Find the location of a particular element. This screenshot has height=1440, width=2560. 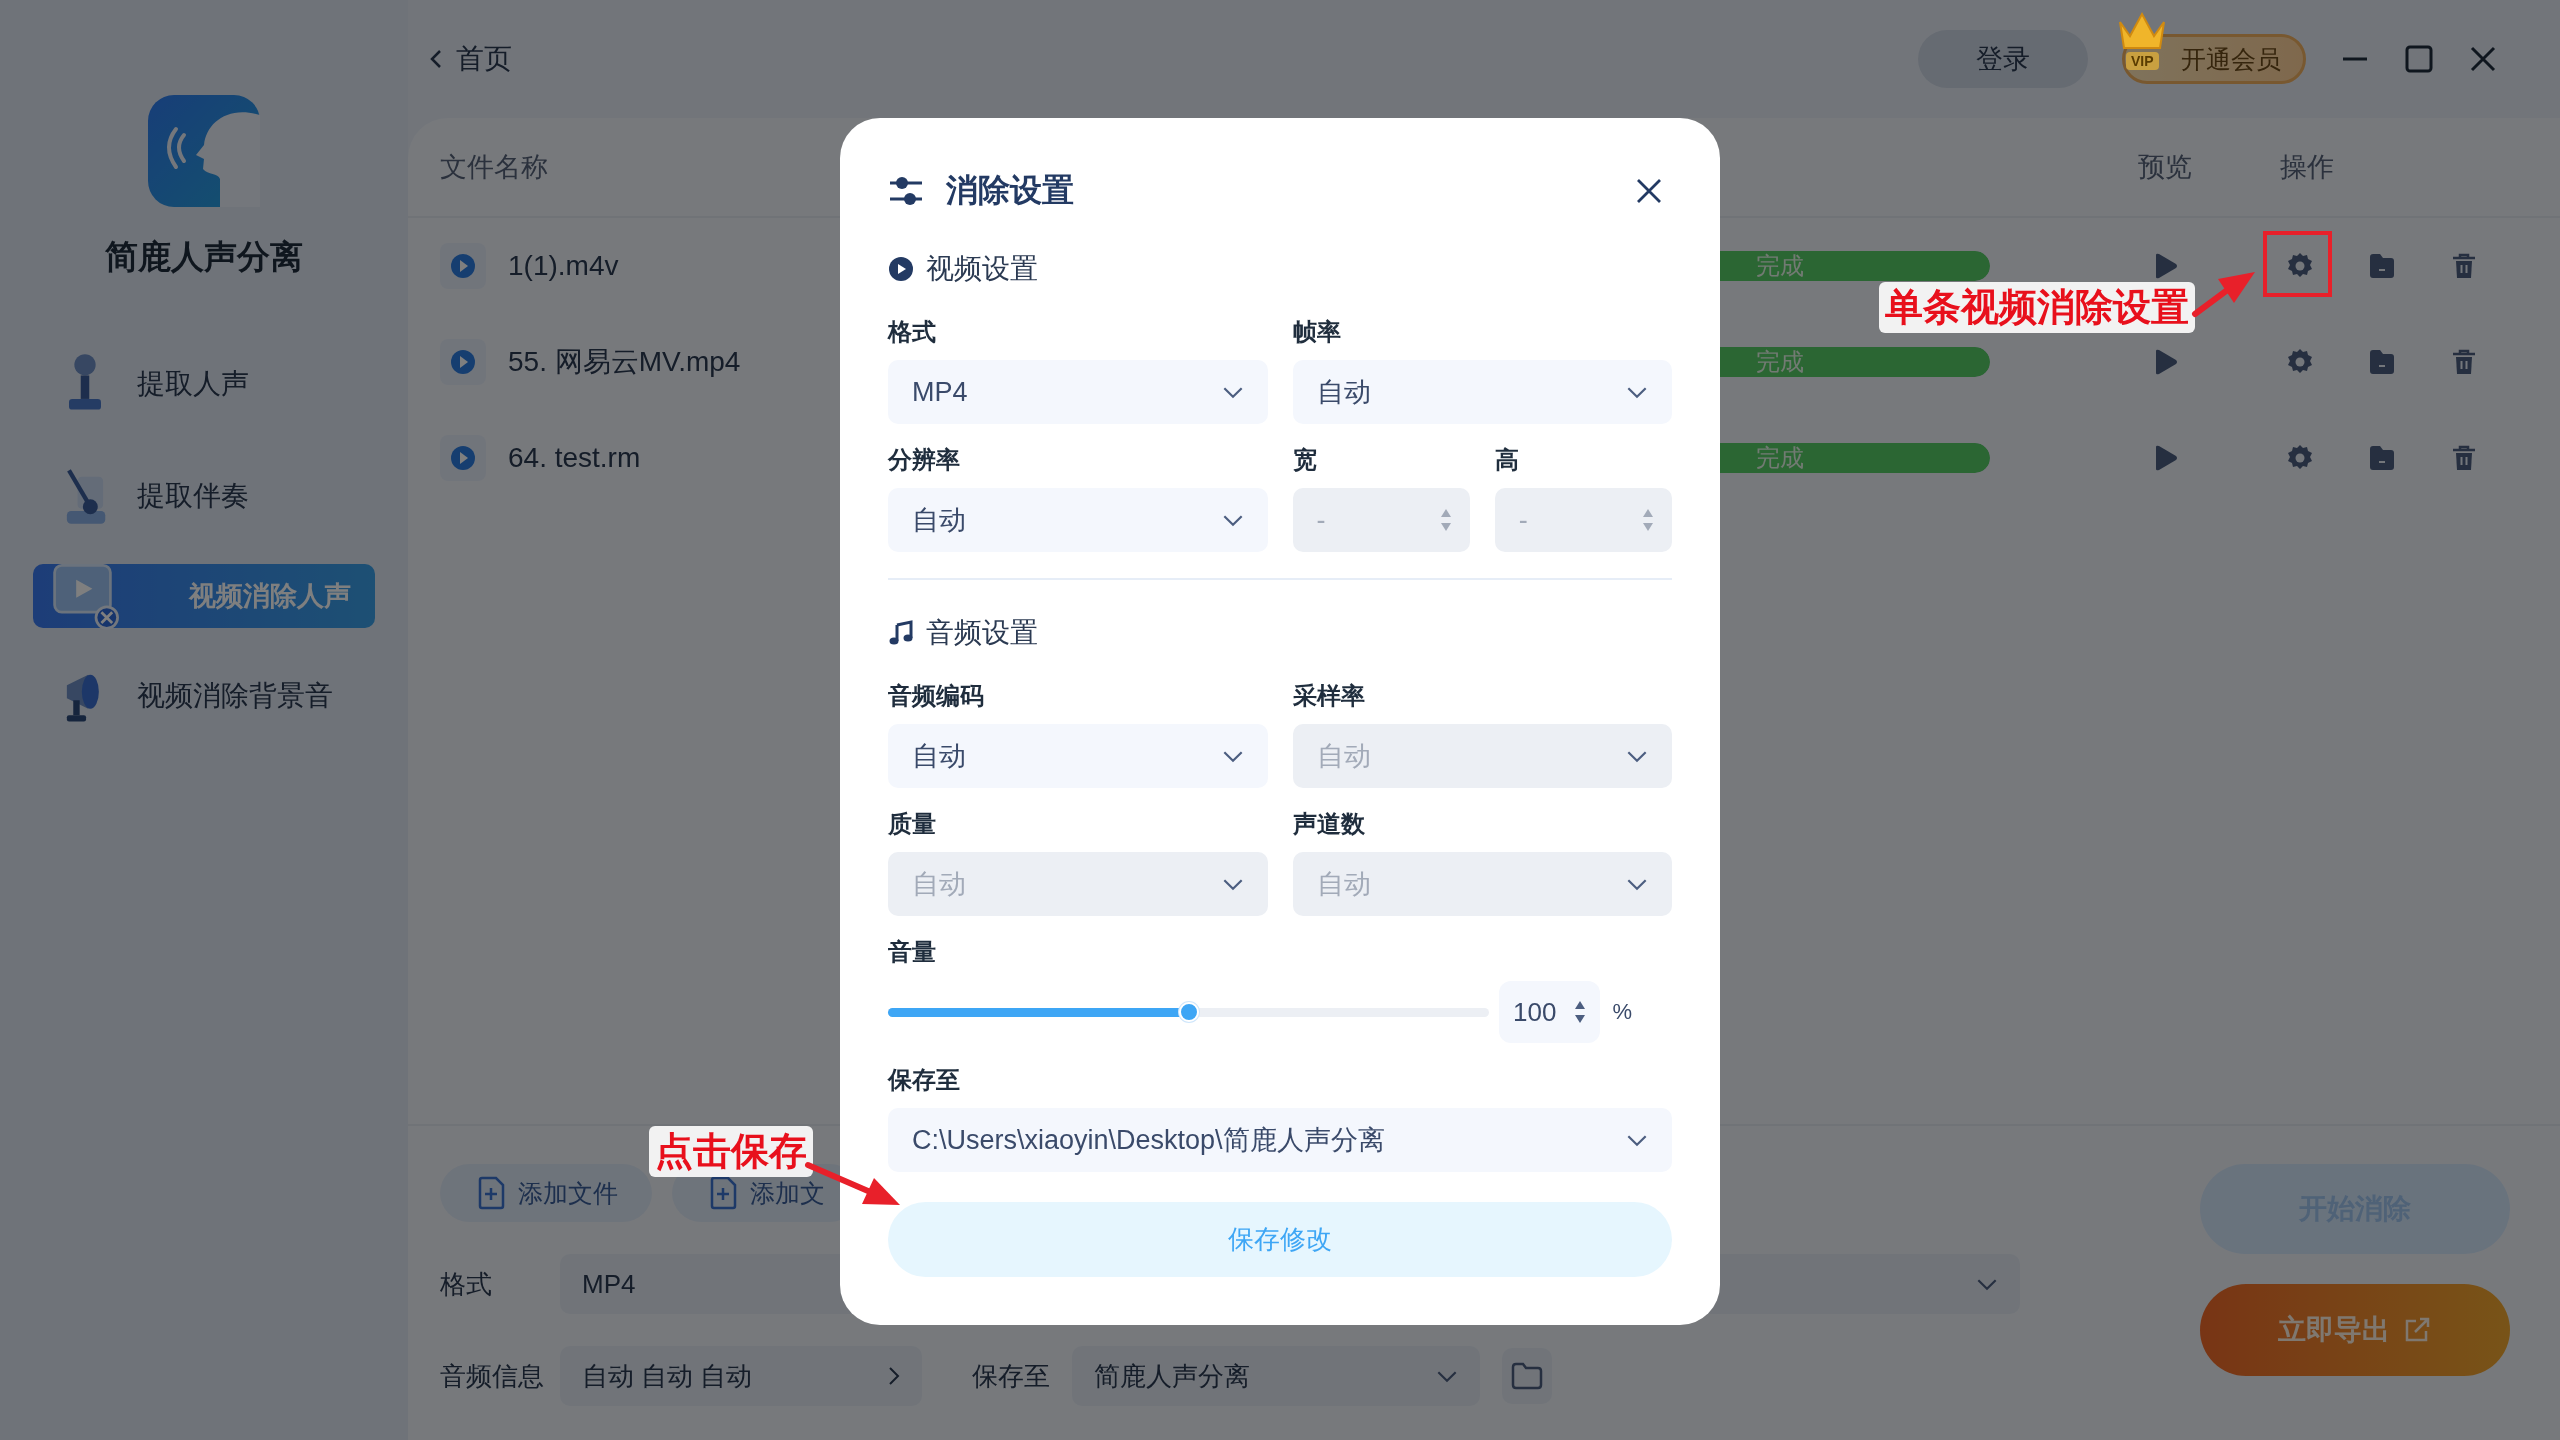

app-name: 简鹿人声分离 is located at coordinates (204, 257).